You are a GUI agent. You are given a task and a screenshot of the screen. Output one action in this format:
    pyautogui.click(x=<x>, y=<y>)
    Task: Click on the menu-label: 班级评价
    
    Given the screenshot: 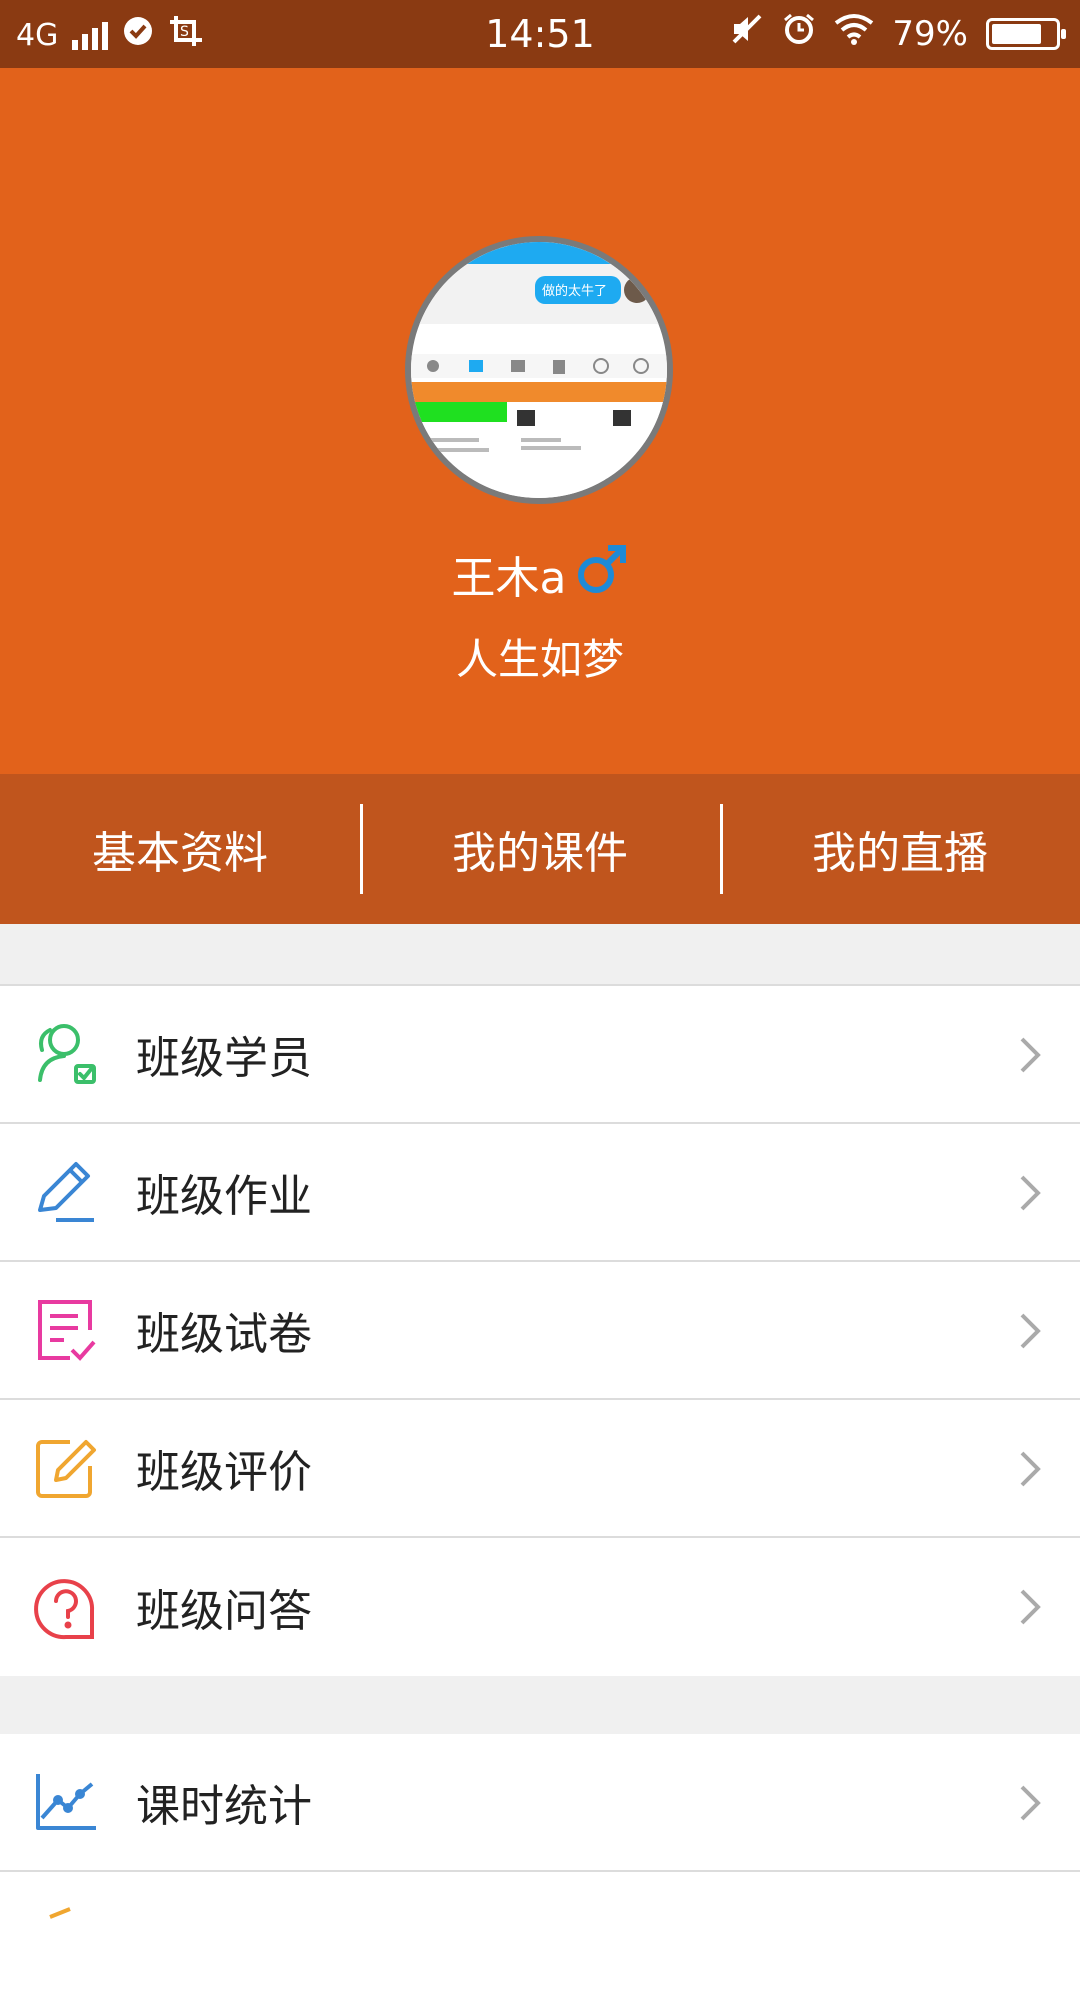 What is the action you would take?
    pyautogui.click(x=224, y=1472)
    